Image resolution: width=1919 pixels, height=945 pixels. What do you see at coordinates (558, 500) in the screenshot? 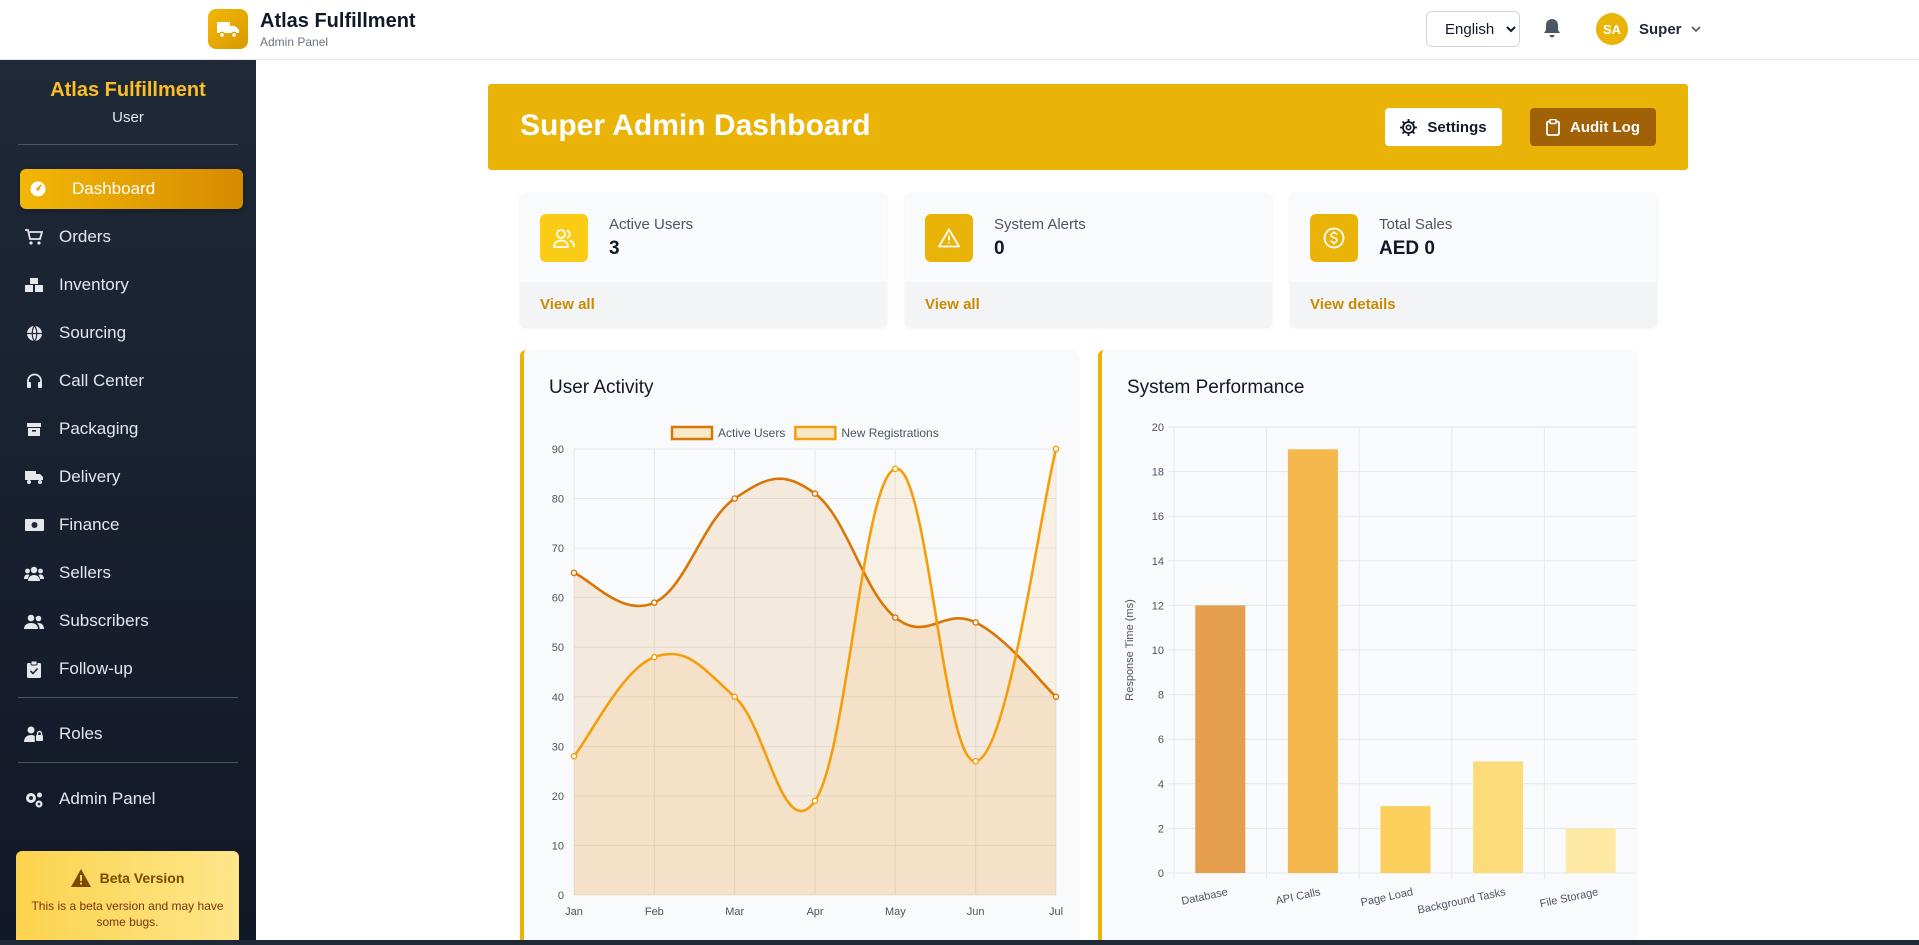
I see `y-tick-label: 80` at bounding box center [558, 500].